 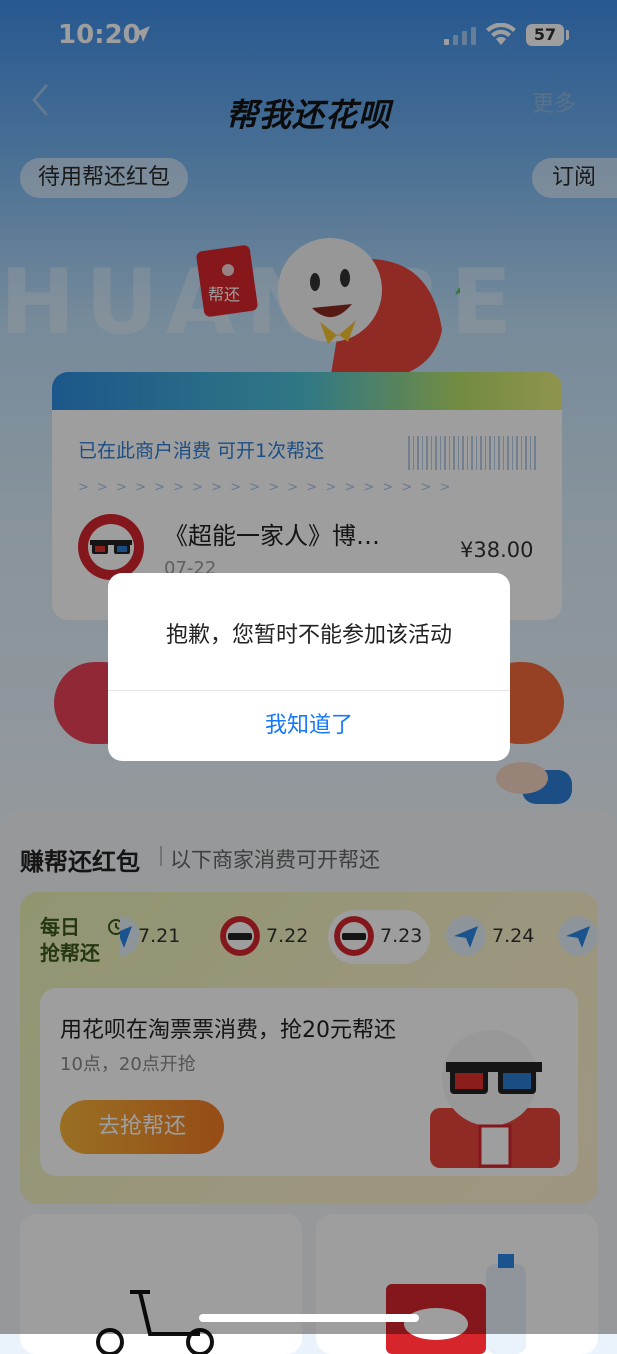 I want to click on home-indicator, so click(x=309, y=1318).